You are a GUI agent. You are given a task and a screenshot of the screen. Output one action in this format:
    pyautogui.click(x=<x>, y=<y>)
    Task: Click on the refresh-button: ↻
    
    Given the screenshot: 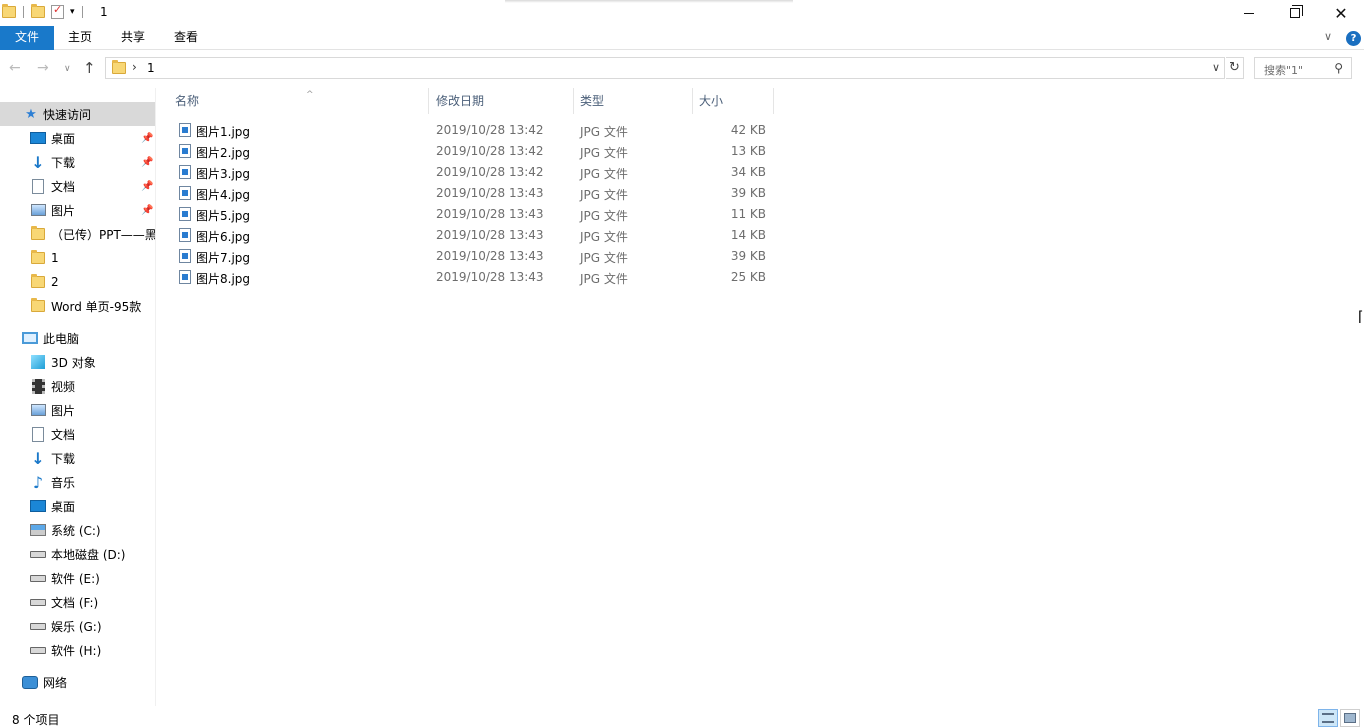 What is the action you would take?
    pyautogui.click(x=1235, y=68)
    